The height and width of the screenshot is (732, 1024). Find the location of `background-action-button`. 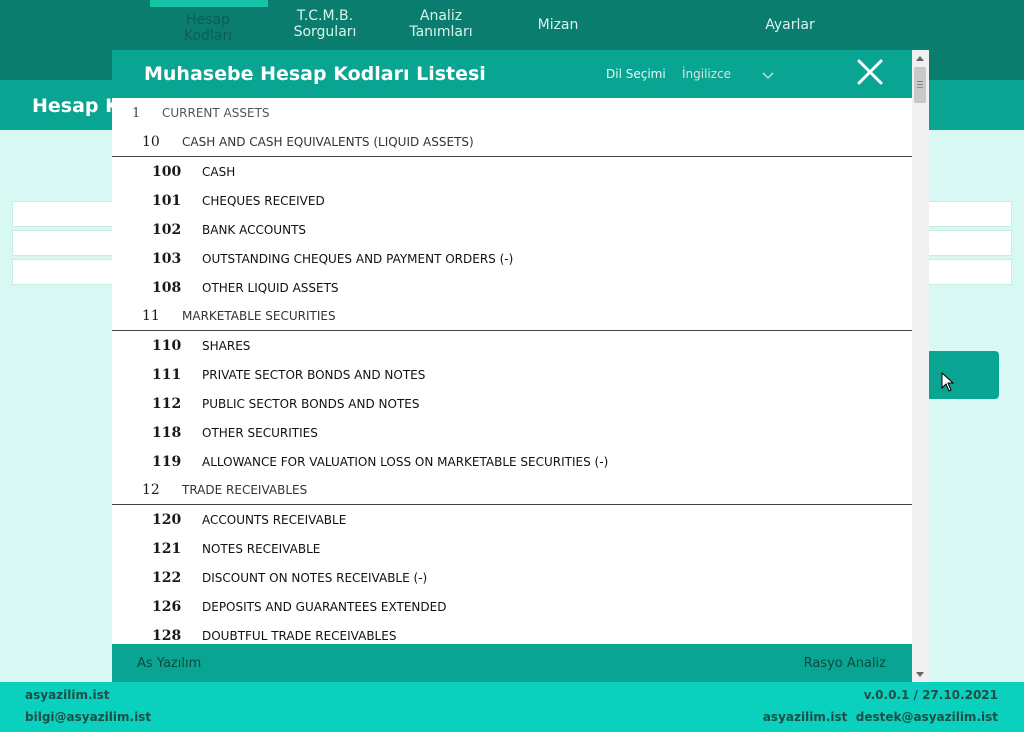

background-action-button is located at coordinates (962, 375).